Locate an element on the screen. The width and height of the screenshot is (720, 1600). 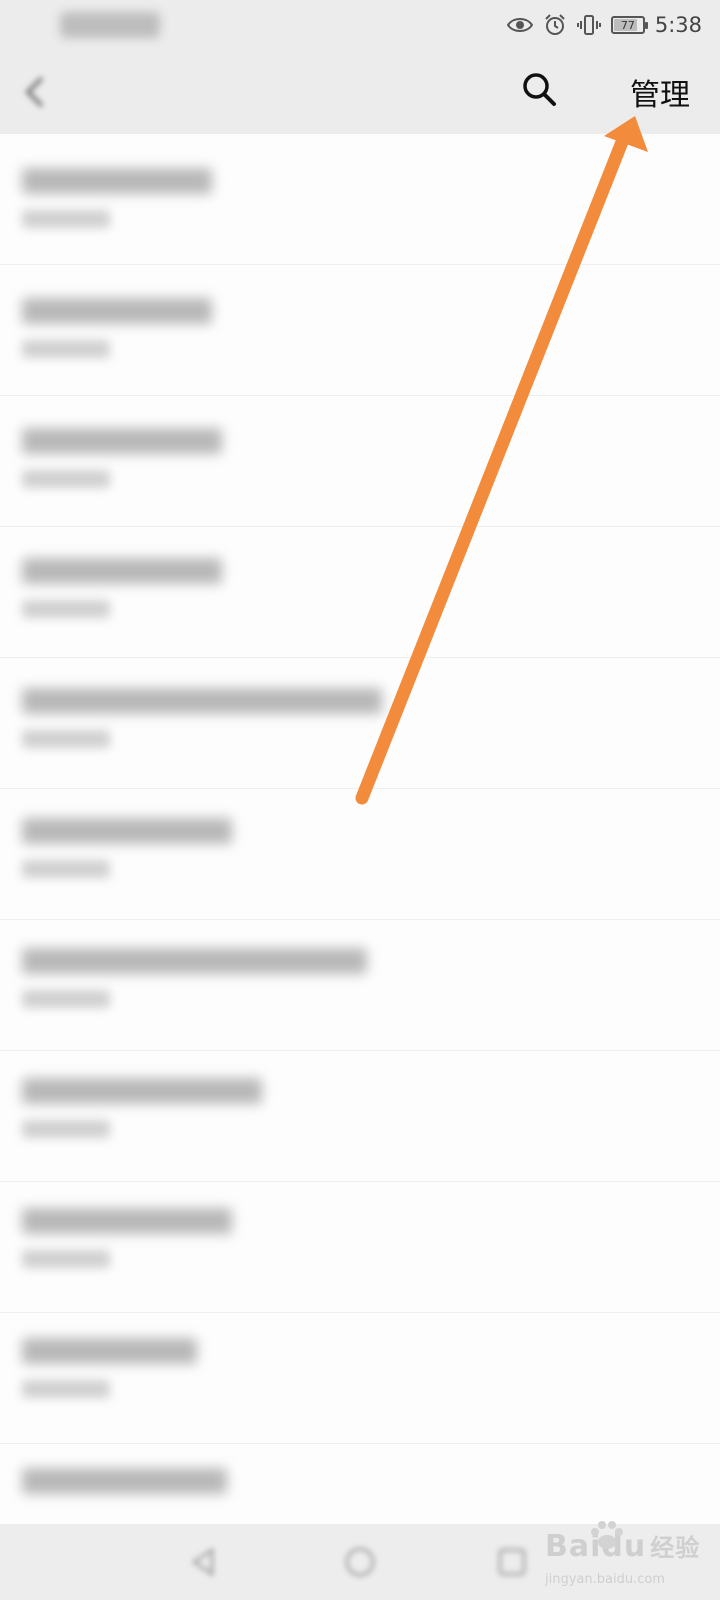
nav-home-icon is located at coordinates (360, 1562).